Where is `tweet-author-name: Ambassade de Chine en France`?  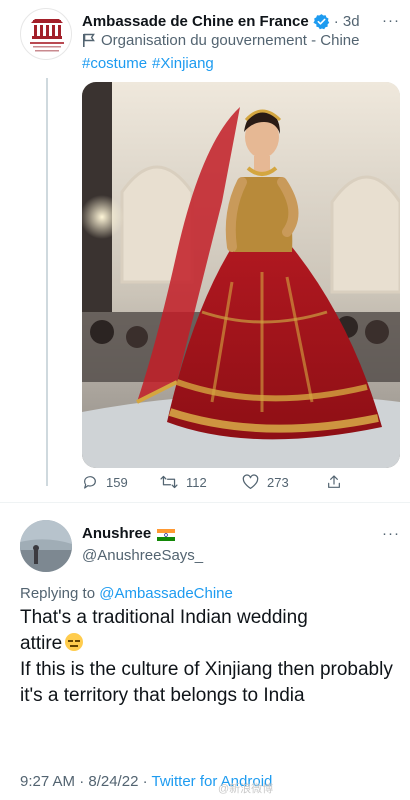
tweet-author-name: Ambassade de Chine en France is located at coordinates (195, 21).